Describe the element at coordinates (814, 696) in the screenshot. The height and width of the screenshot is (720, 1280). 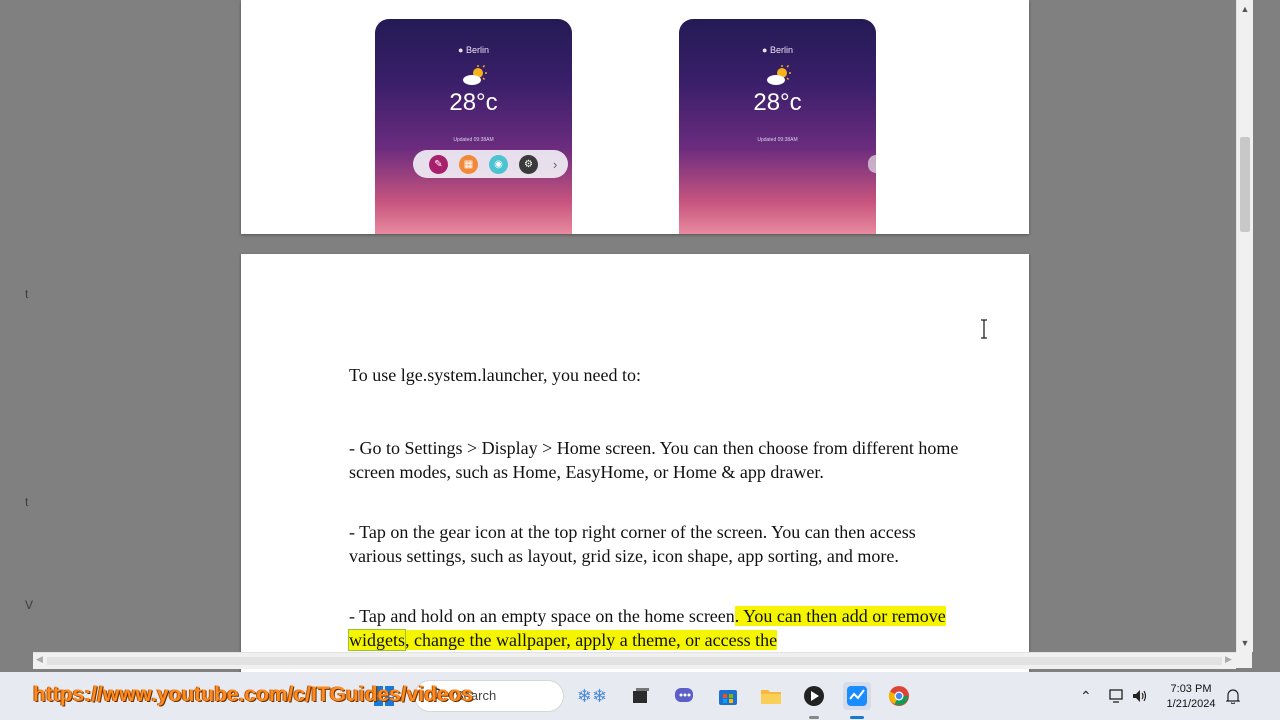
I see `media-player-icon` at that location.